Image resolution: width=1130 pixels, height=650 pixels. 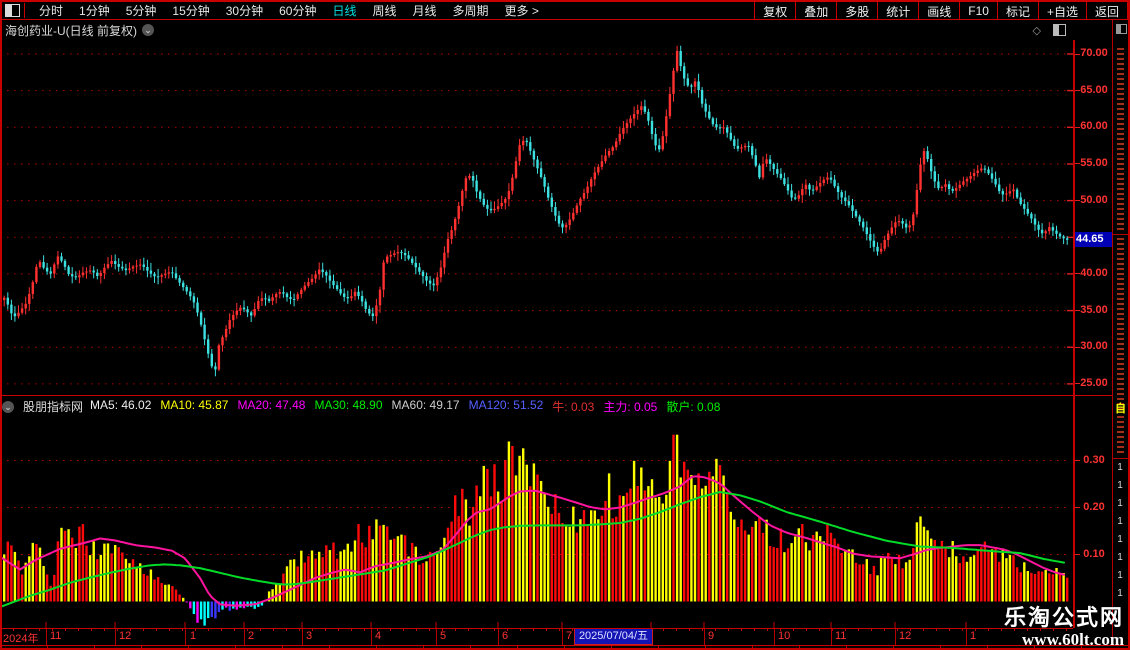 I want to click on indicator-value: MA10: 45.87, so click(x=194, y=405).